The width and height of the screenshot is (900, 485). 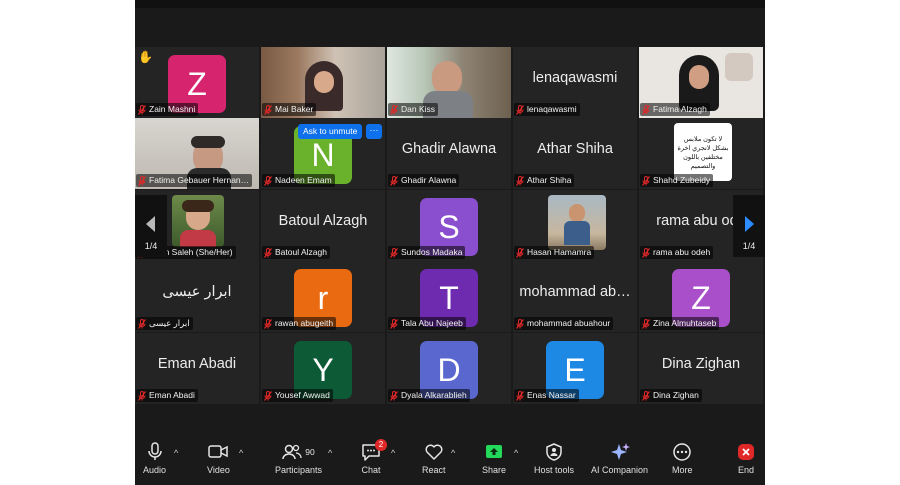 I want to click on share-button: Share, so click(x=494, y=463).